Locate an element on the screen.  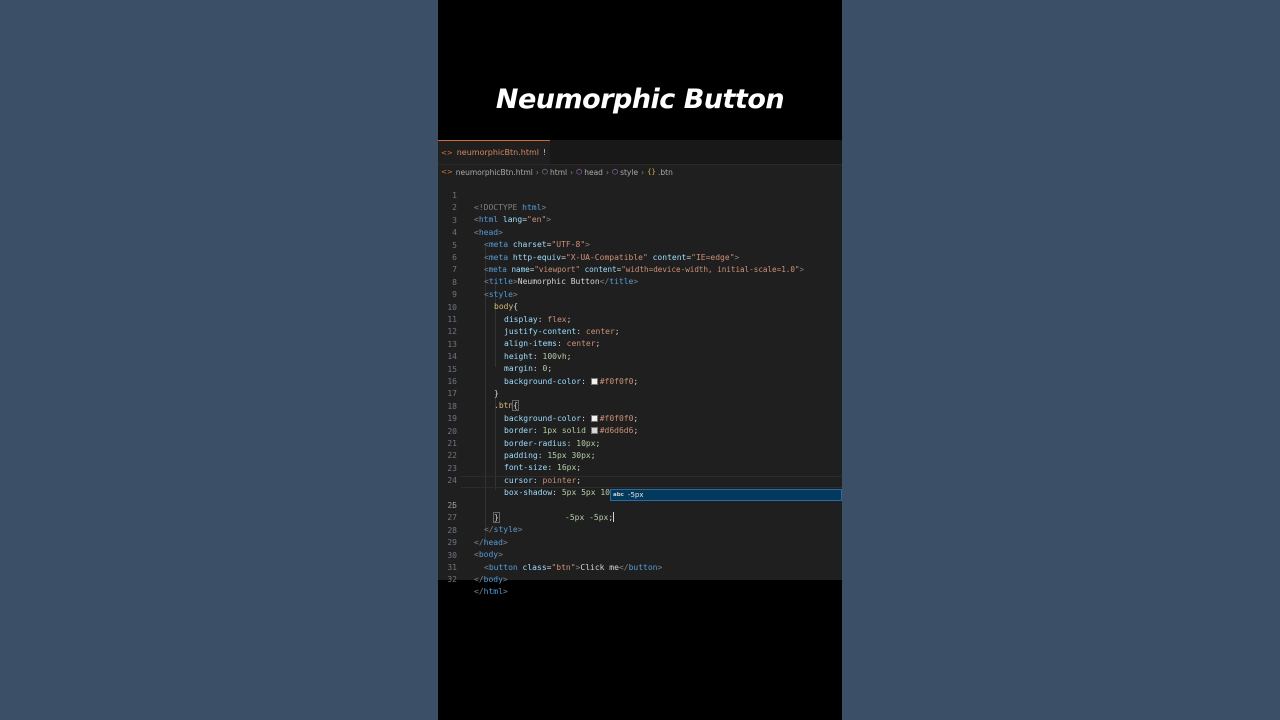
code-line: 19 border: 1px solid #d6d6d6; is located at coordinates (640, 418).